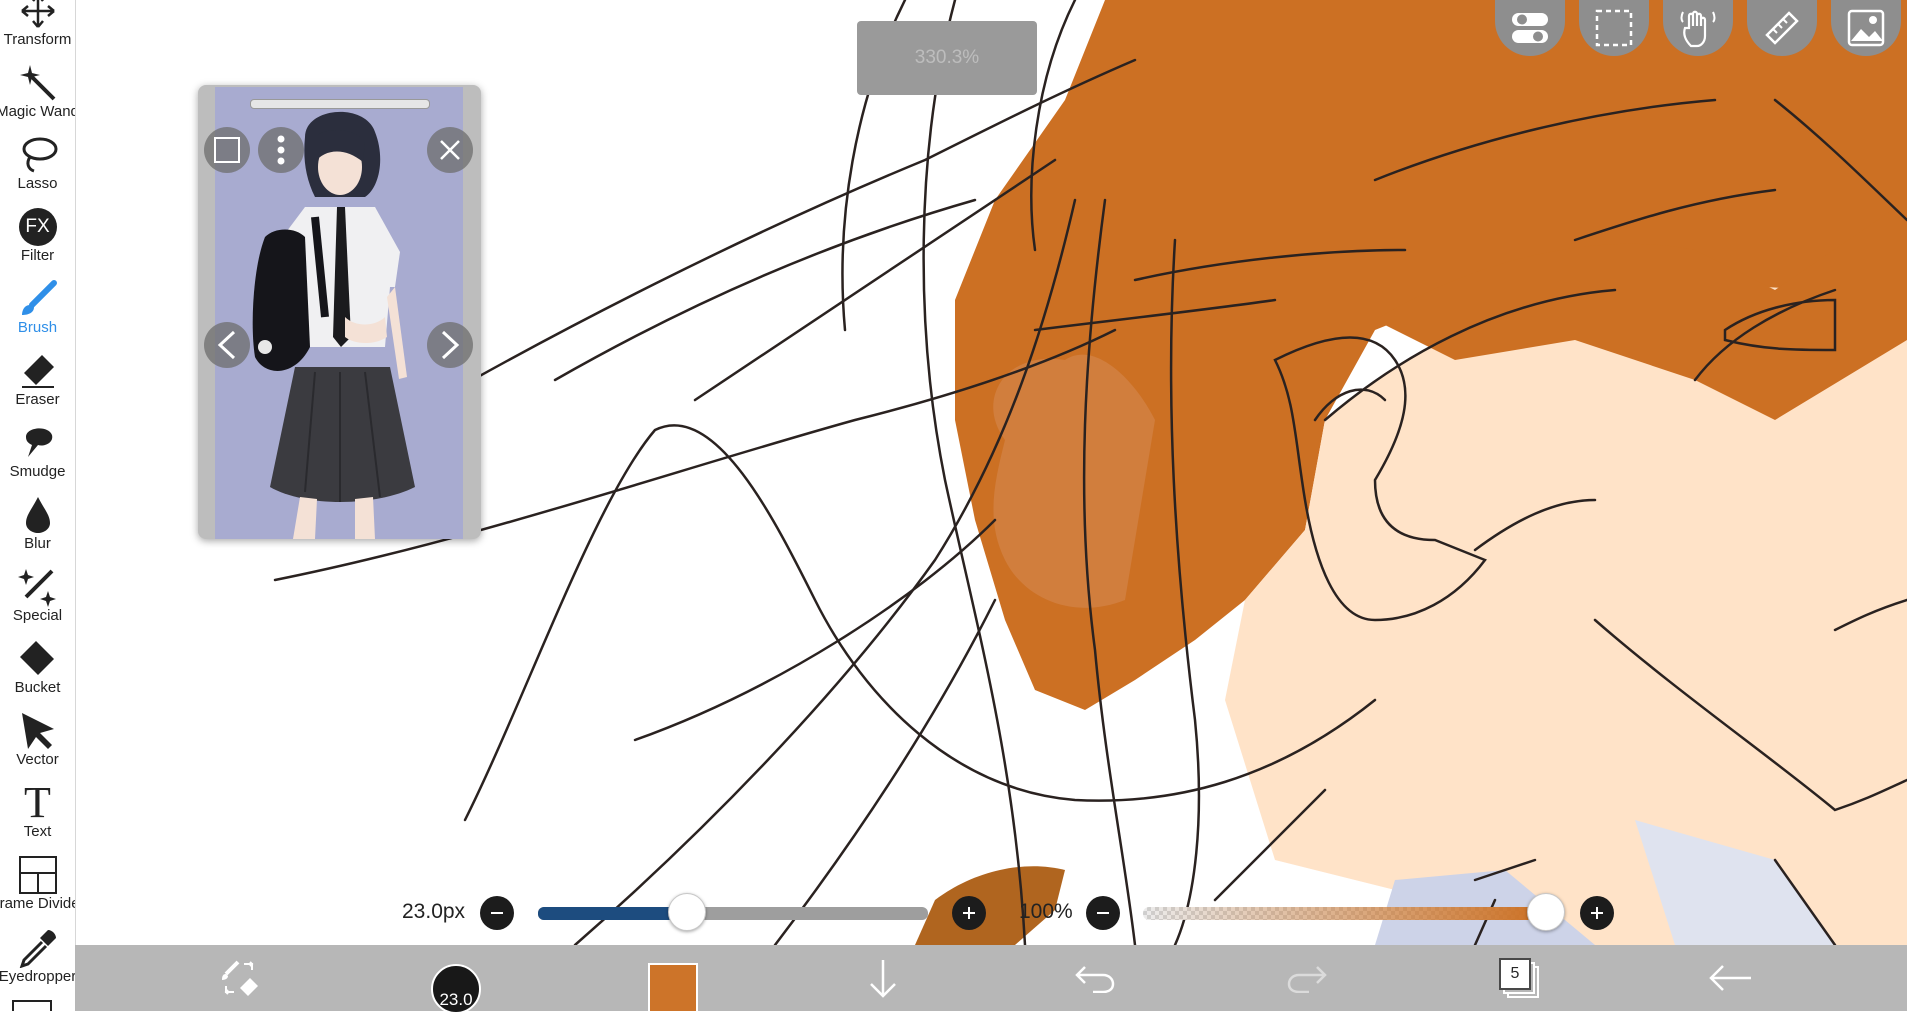  Describe the element at coordinates (37, 731) in the screenshot. I see `vector-cursor-icon` at that location.